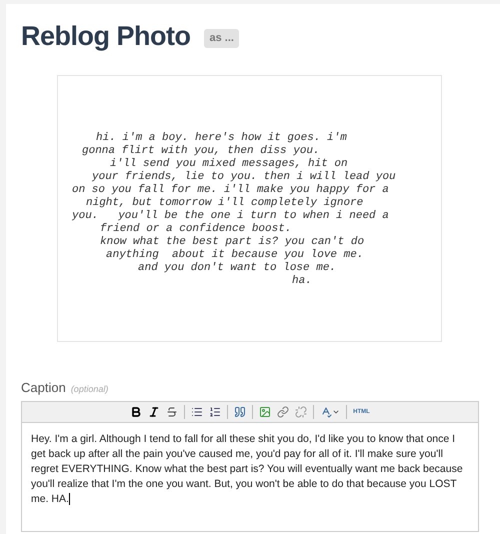 The height and width of the screenshot is (534, 500). I want to click on strikethrough-icon, so click(172, 412).